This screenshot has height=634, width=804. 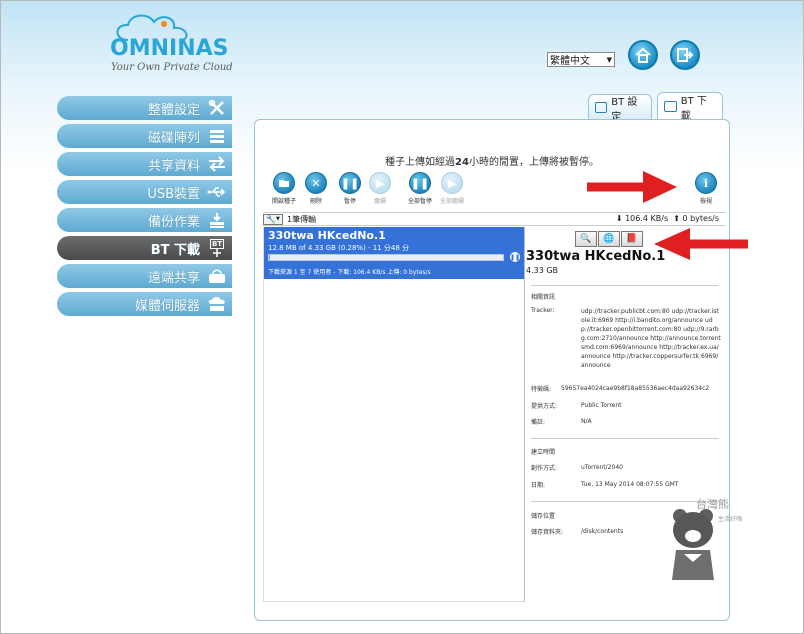 What do you see at coordinates (144, 220) in the screenshot?
I see `sidebar-item-backup: 備份作業` at bounding box center [144, 220].